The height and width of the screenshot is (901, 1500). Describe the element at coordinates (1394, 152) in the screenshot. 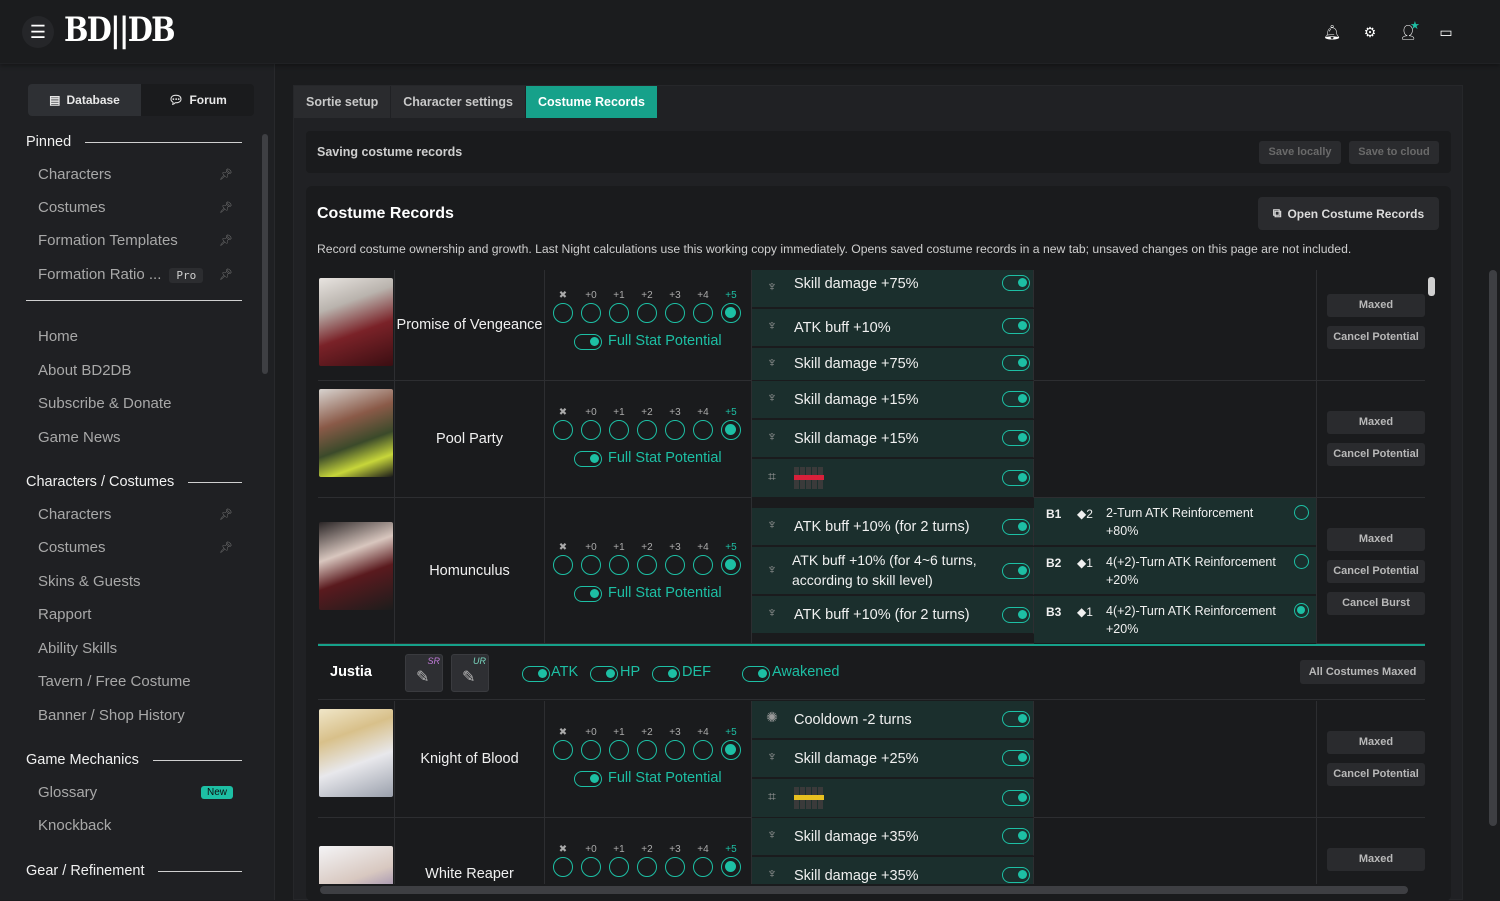

I see `save-cloud-button: Save to cloud` at that location.